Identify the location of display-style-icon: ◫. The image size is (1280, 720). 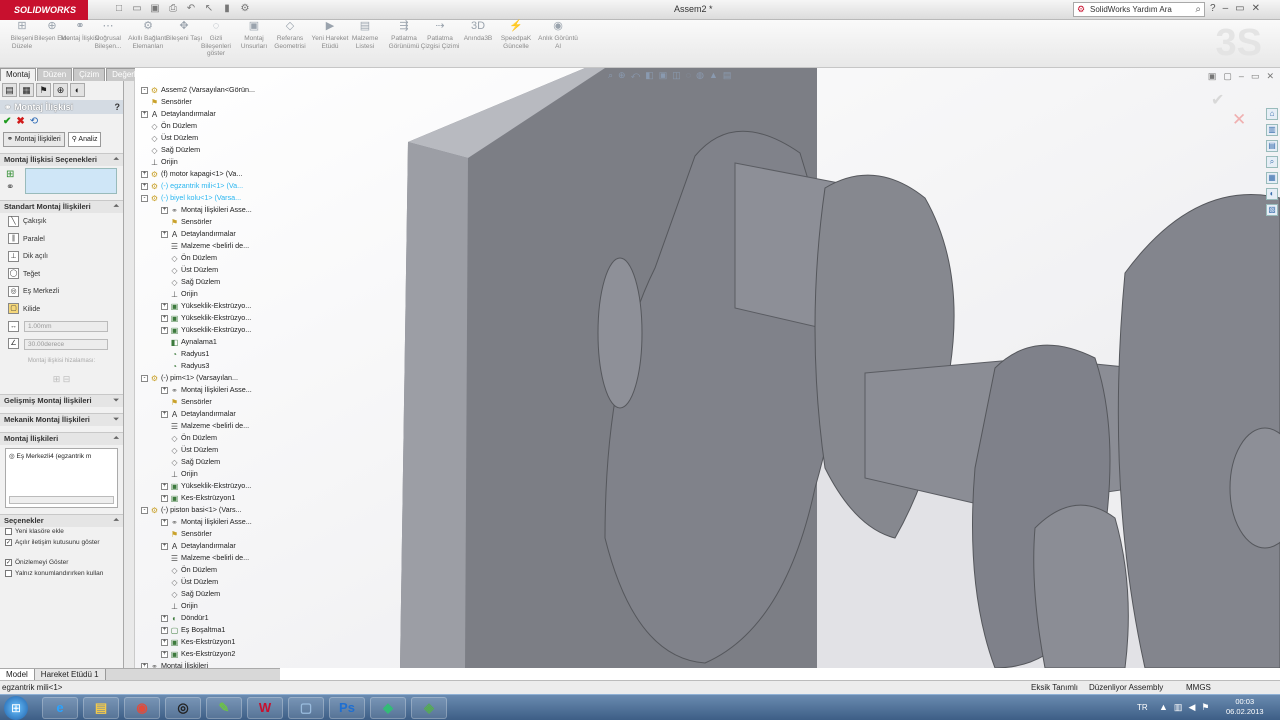
(676, 75).